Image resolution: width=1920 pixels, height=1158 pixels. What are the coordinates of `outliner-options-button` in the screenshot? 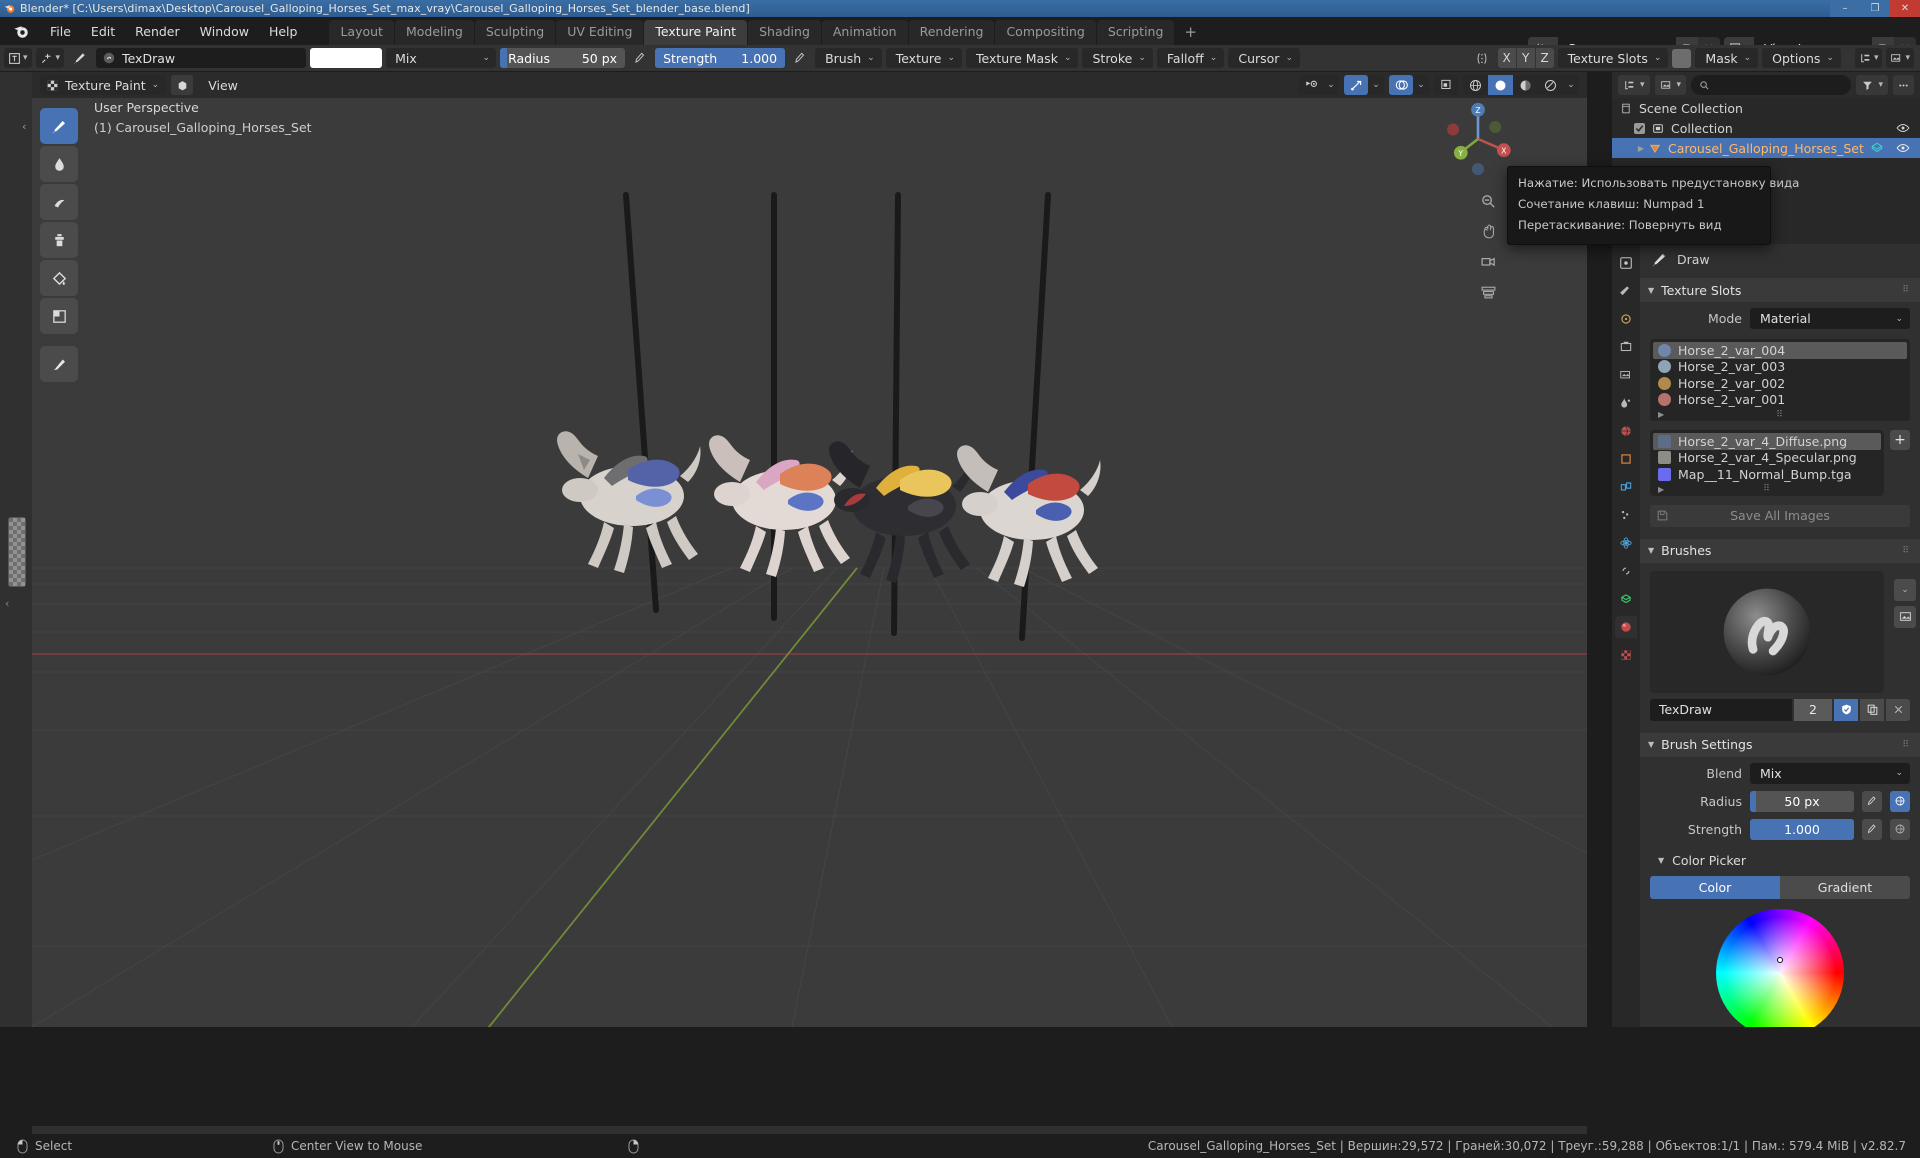 It's located at (1903, 85).